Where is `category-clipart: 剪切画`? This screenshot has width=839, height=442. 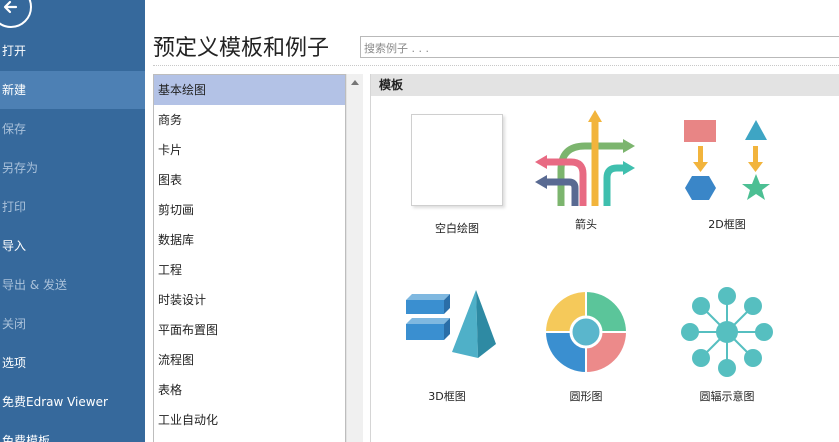 category-clipart: 剪切画 is located at coordinates (249, 210).